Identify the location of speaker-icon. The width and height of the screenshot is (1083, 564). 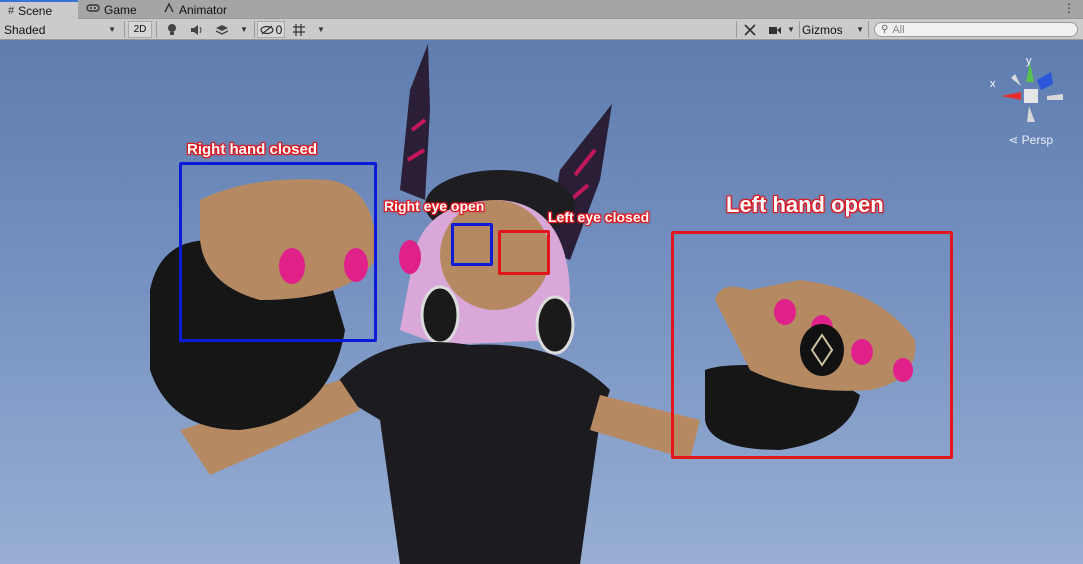
(196, 29).